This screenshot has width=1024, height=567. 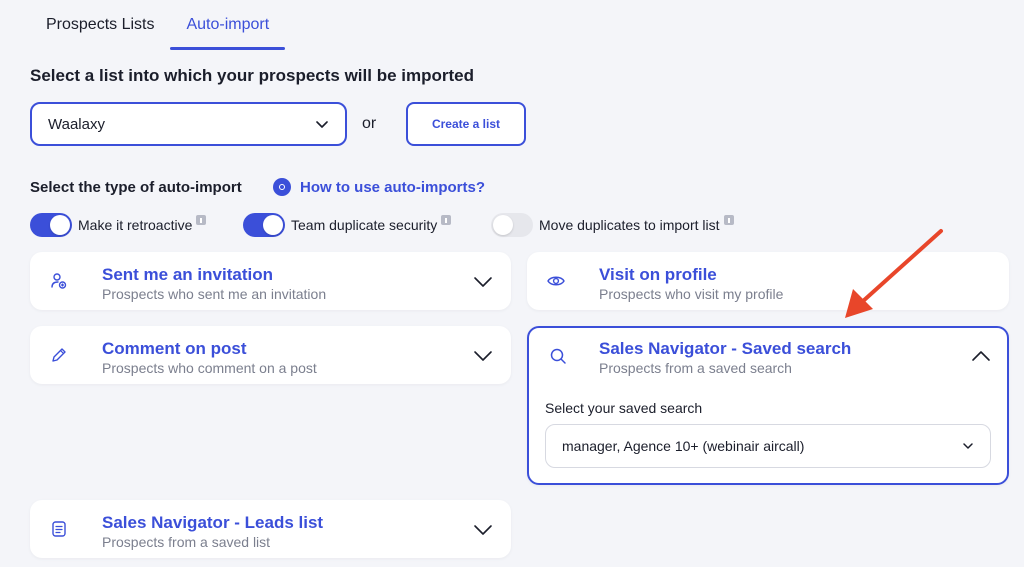 I want to click on list-dropdown-value: Waalaxy, so click(x=76, y=124).